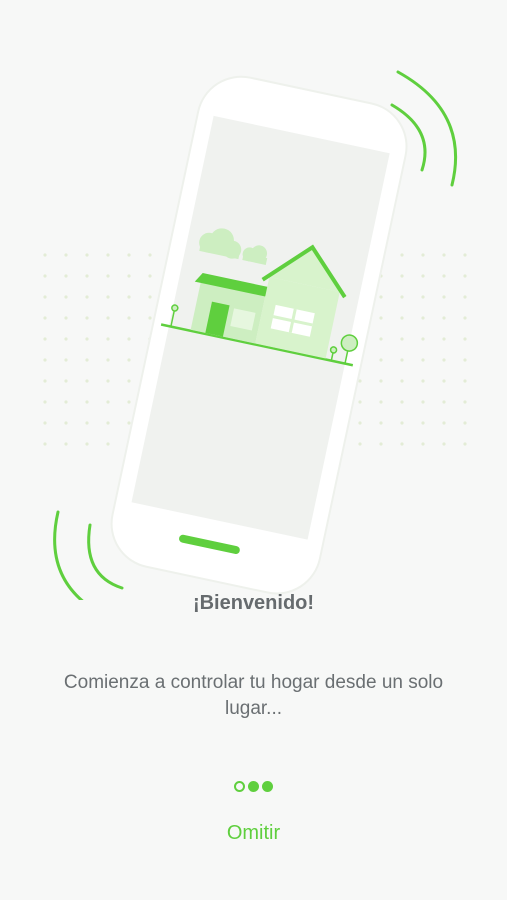 This screenshot has width=507, height=900. Describe the element at coordinates (253, 833) in the screenshot. I see `skip-button: Omitir` at that location.